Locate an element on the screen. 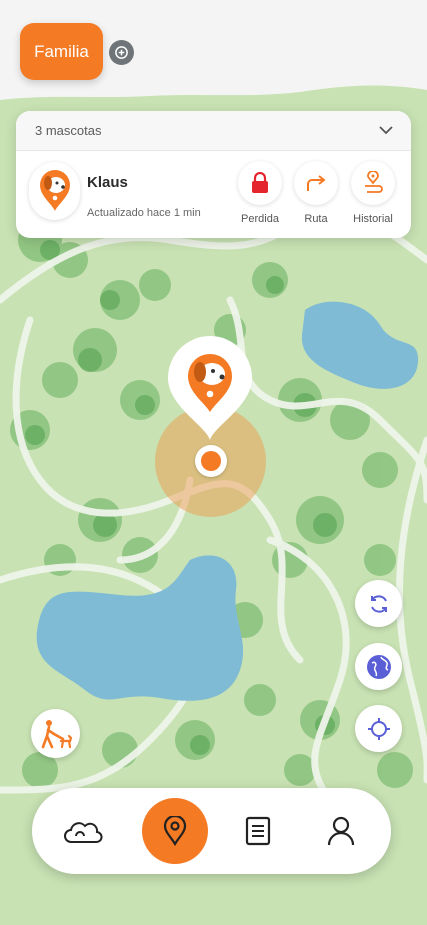 The width and height of the screenshot is (427, 925). nav-weather is located at coordinates (83, 831).